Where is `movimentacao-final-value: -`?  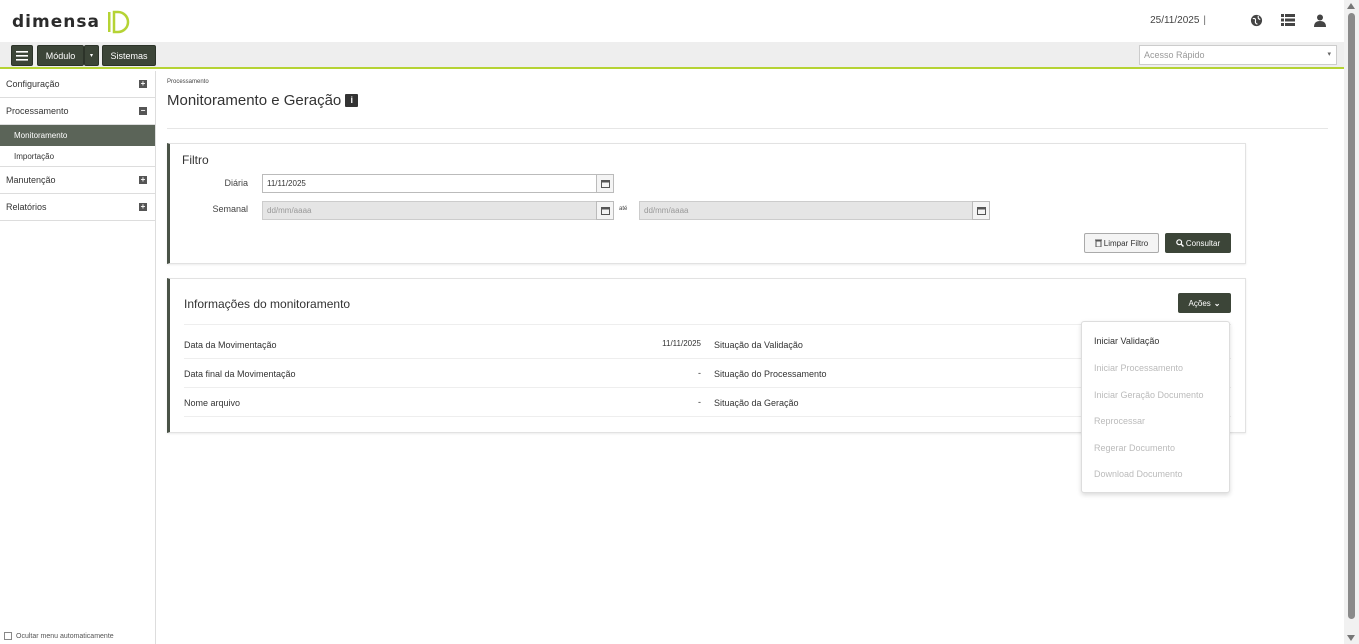
movimentacao-final-value: - is located at coordinates (699, 373).